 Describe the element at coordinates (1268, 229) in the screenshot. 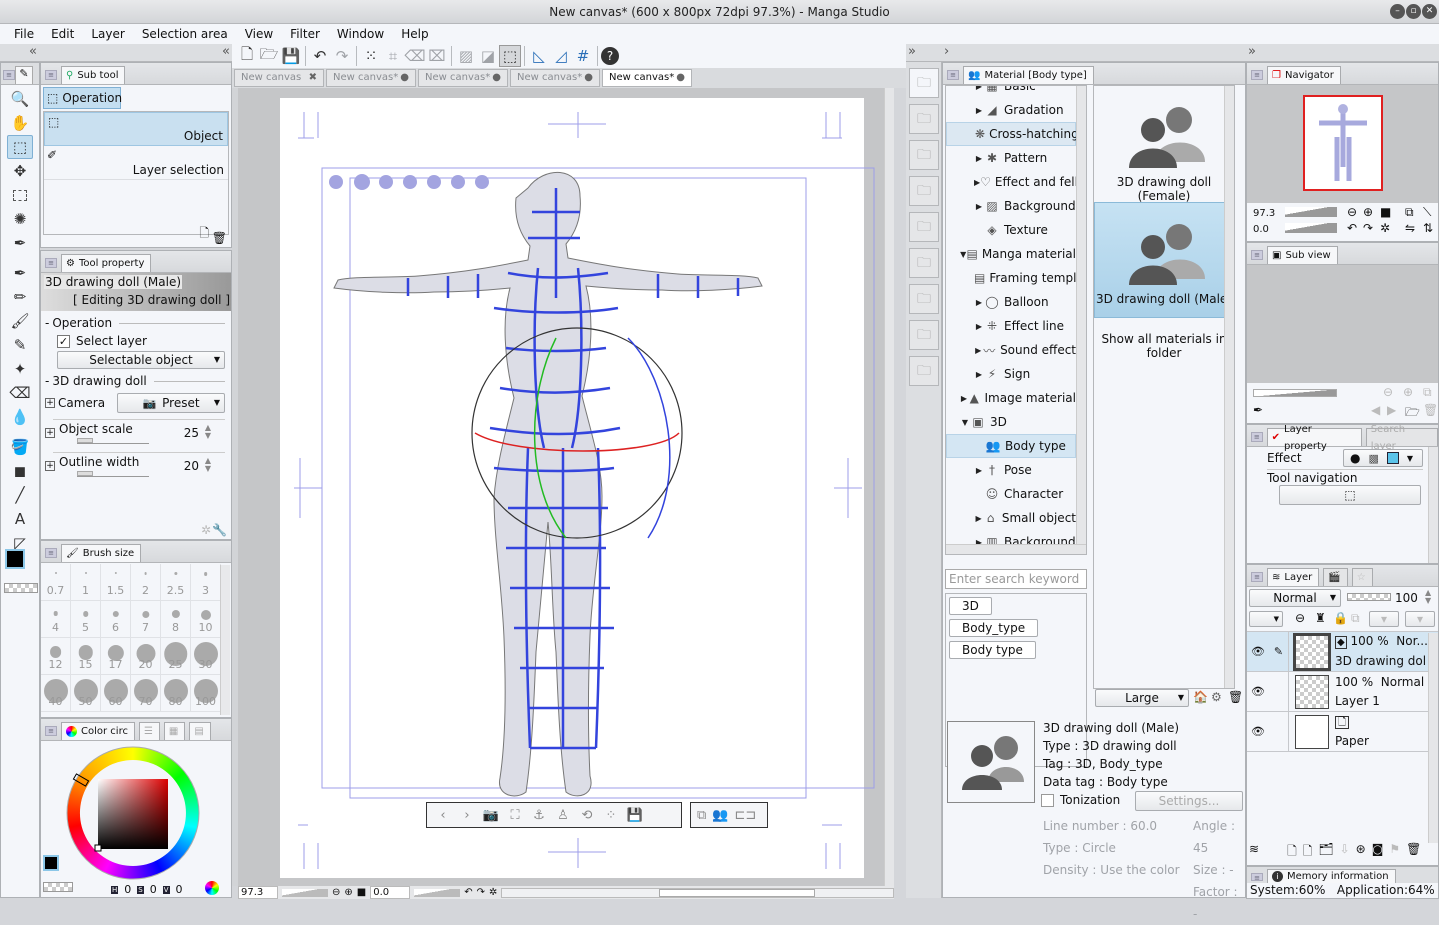

I see `navigator-rotation-field: 0.0` at that location.